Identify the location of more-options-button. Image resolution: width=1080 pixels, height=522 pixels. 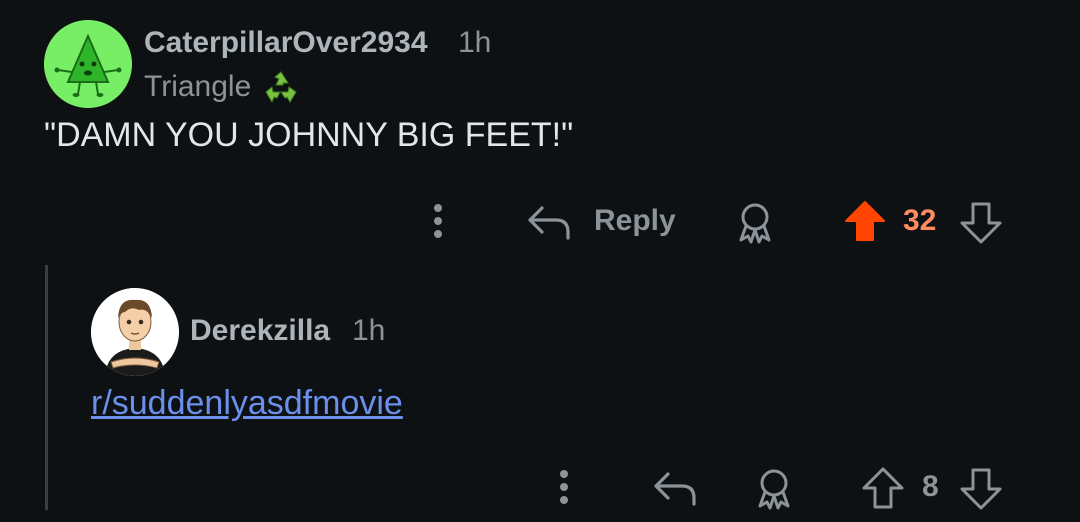
(438, 221).